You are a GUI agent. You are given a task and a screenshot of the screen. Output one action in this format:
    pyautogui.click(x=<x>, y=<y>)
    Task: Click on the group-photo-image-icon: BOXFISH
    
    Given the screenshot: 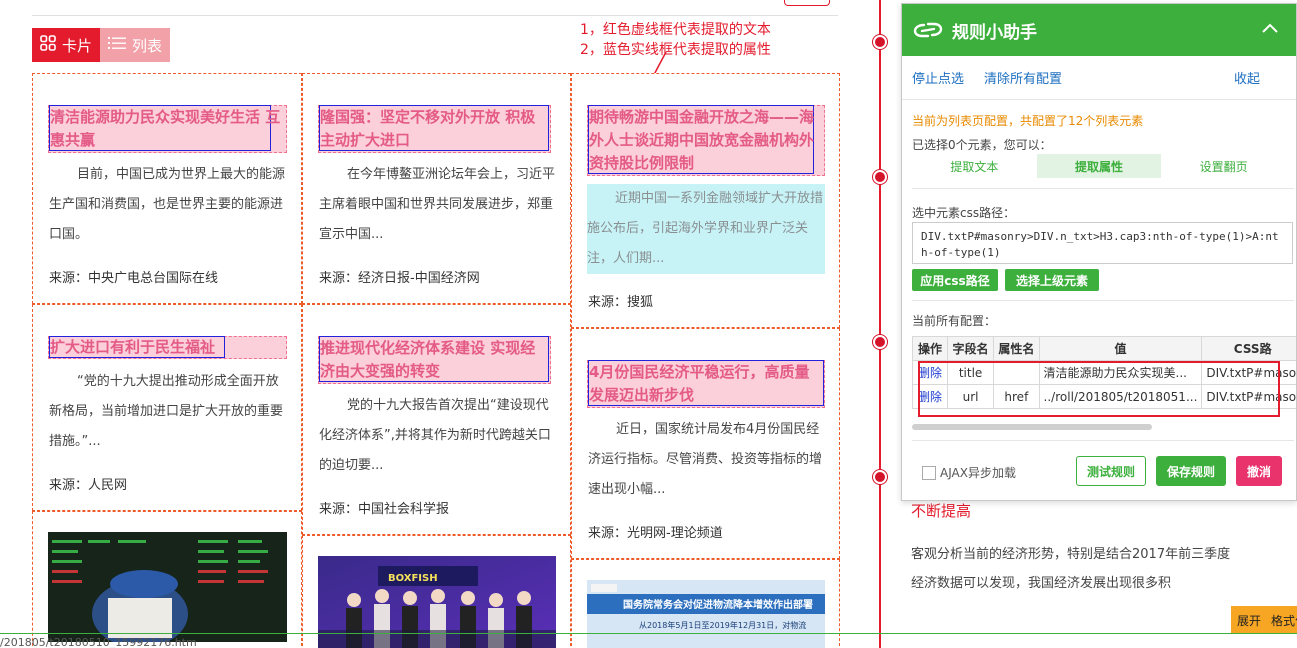 What is the action you would take?
    pyautogui.click(x=437, y=602)
    